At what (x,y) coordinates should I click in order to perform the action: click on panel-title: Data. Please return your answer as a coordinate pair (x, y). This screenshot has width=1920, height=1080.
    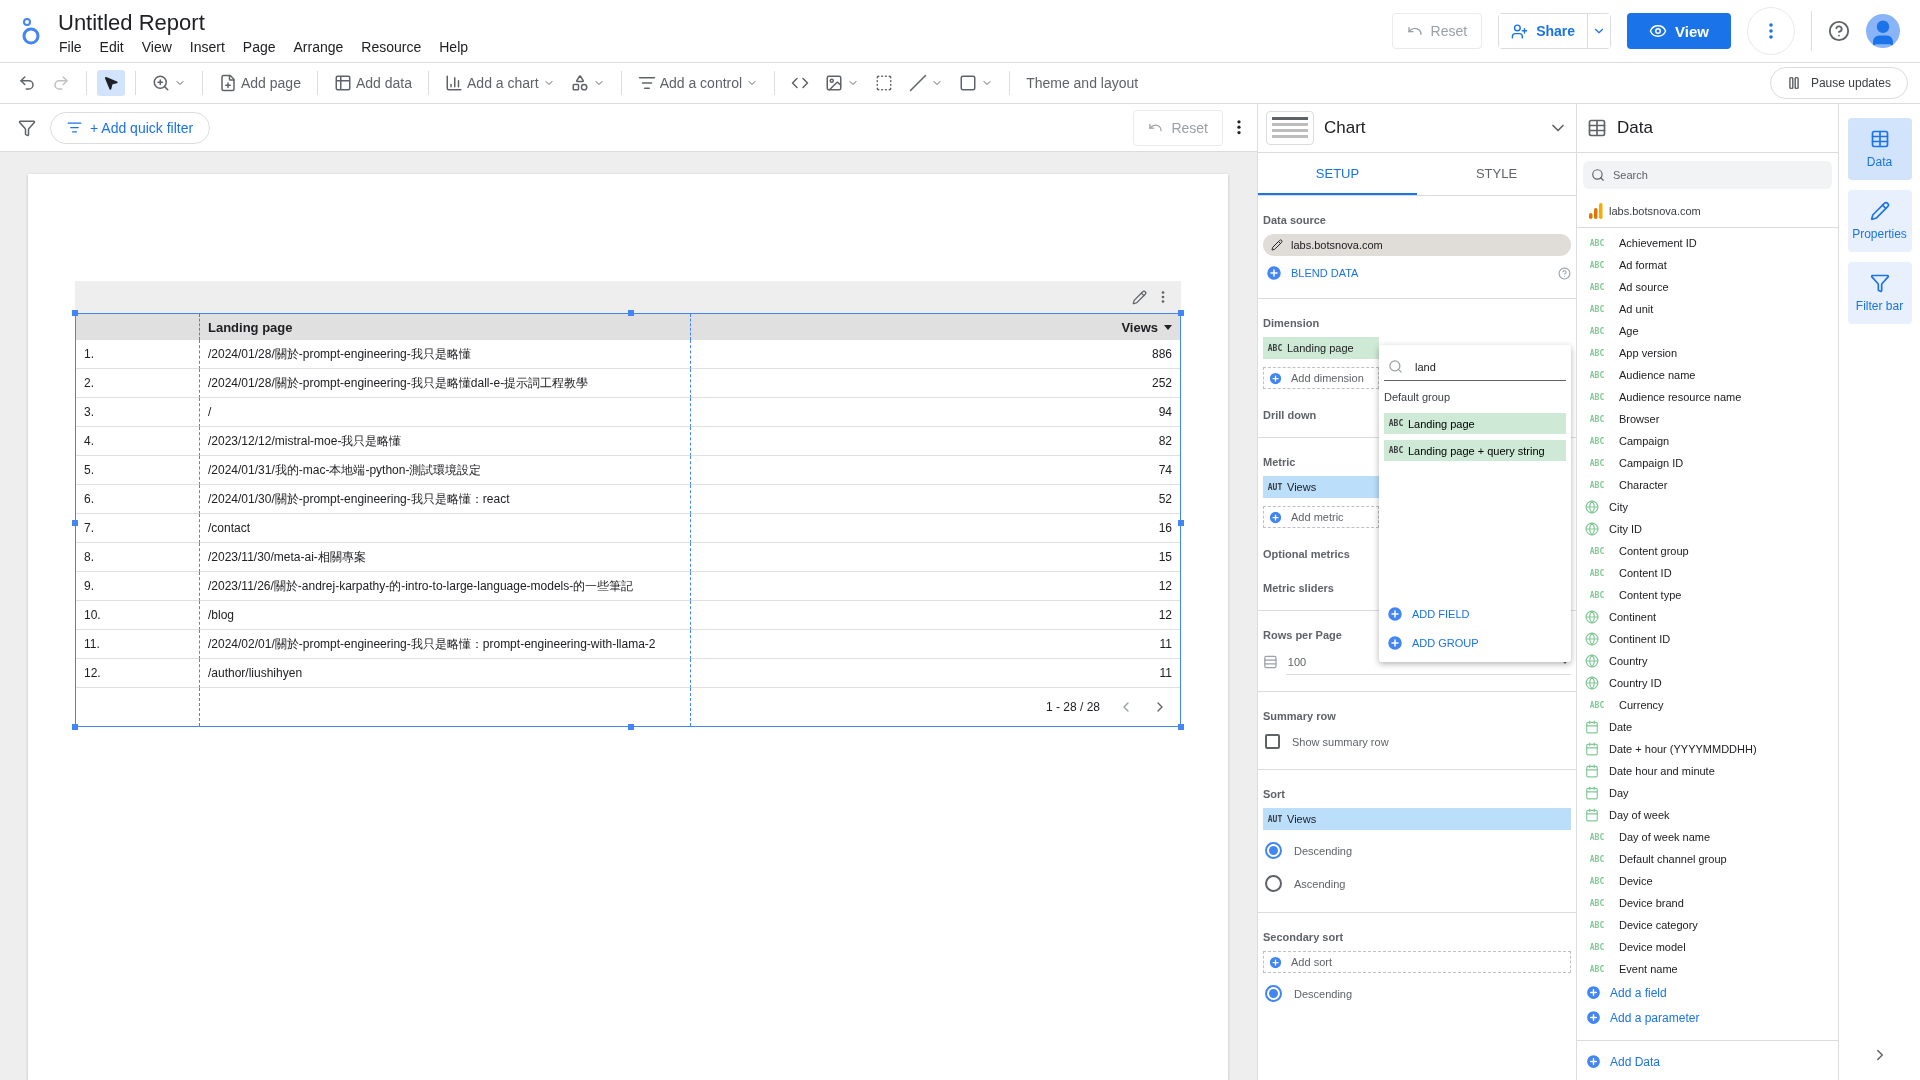
    Looking at the image, I should click on (1635, 128).